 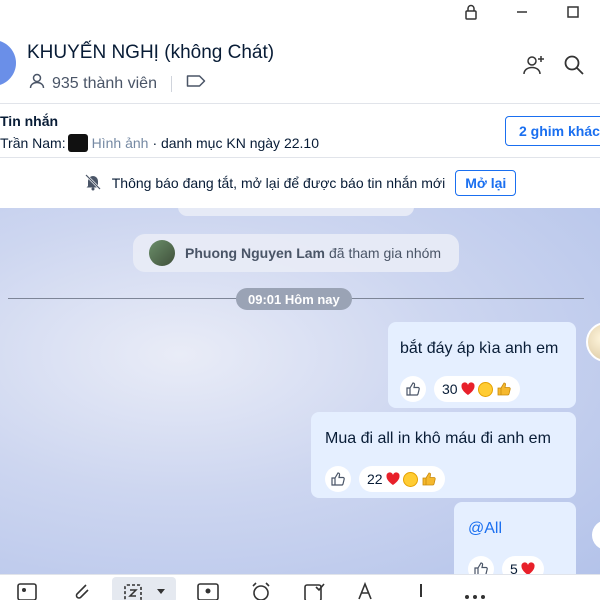 I want to click on member-info: 935 thành viên, so click(x=117, y=83).